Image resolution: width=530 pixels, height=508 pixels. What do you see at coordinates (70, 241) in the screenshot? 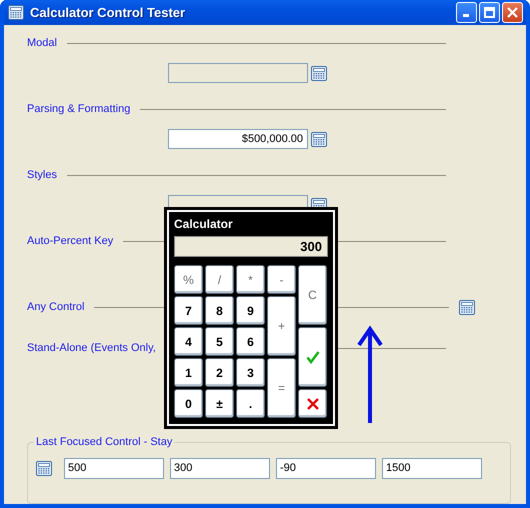
I see `section-label: Auto-Percent Key` at bounding box center [70, 241].